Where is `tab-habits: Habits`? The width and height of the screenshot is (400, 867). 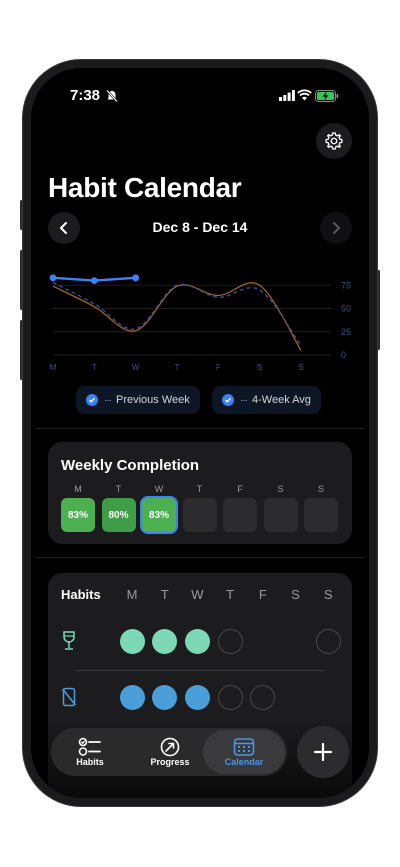 tab-habits: Habits is located at coordinates (90, 752).